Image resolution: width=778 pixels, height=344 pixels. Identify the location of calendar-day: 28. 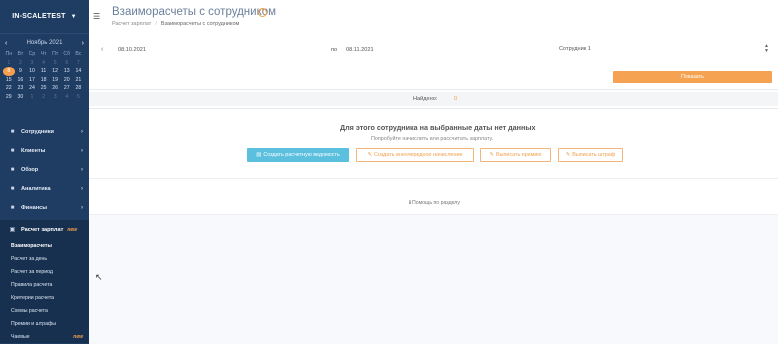
(79, 88).